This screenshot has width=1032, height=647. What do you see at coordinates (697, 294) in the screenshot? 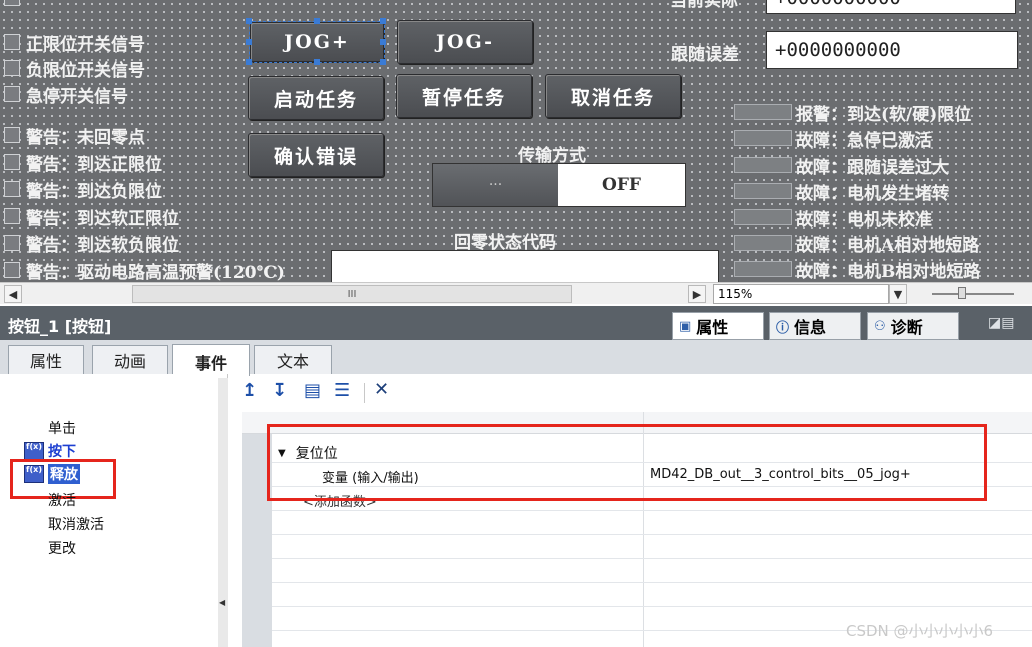
I see `scroll-right-button: ▶` at bounding box center [697, 294].